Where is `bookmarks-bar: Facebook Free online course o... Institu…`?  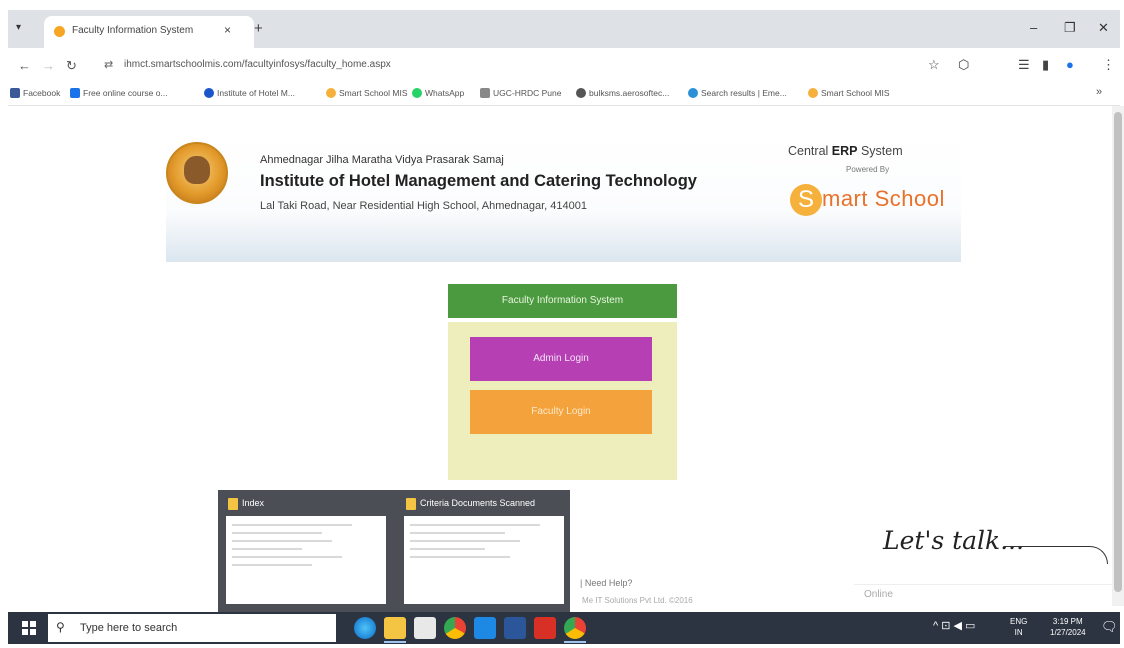 bookmarks-bar: Facebook Free online course o... Institu… is located at coordinates (564, 95).